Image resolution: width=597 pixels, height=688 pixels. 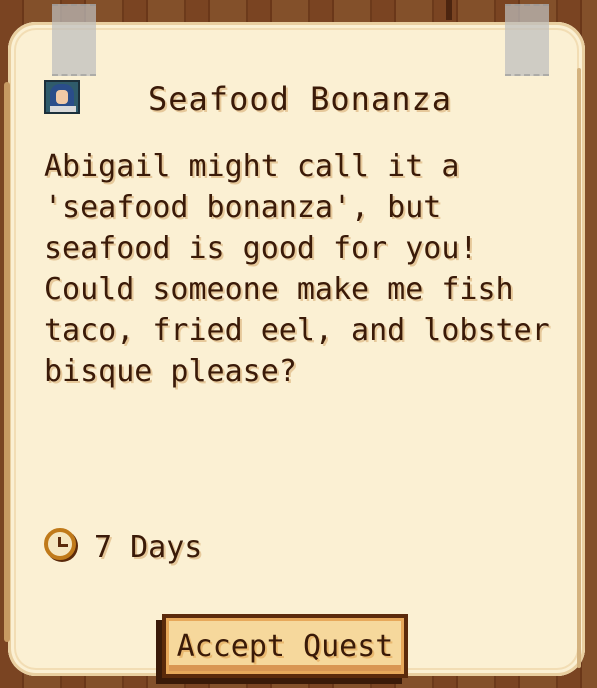 What do you see at coordinates (285, 646) in the screenshot?
I see `accept-quest-button: Accept Quest` at bounding box center [285, 646].